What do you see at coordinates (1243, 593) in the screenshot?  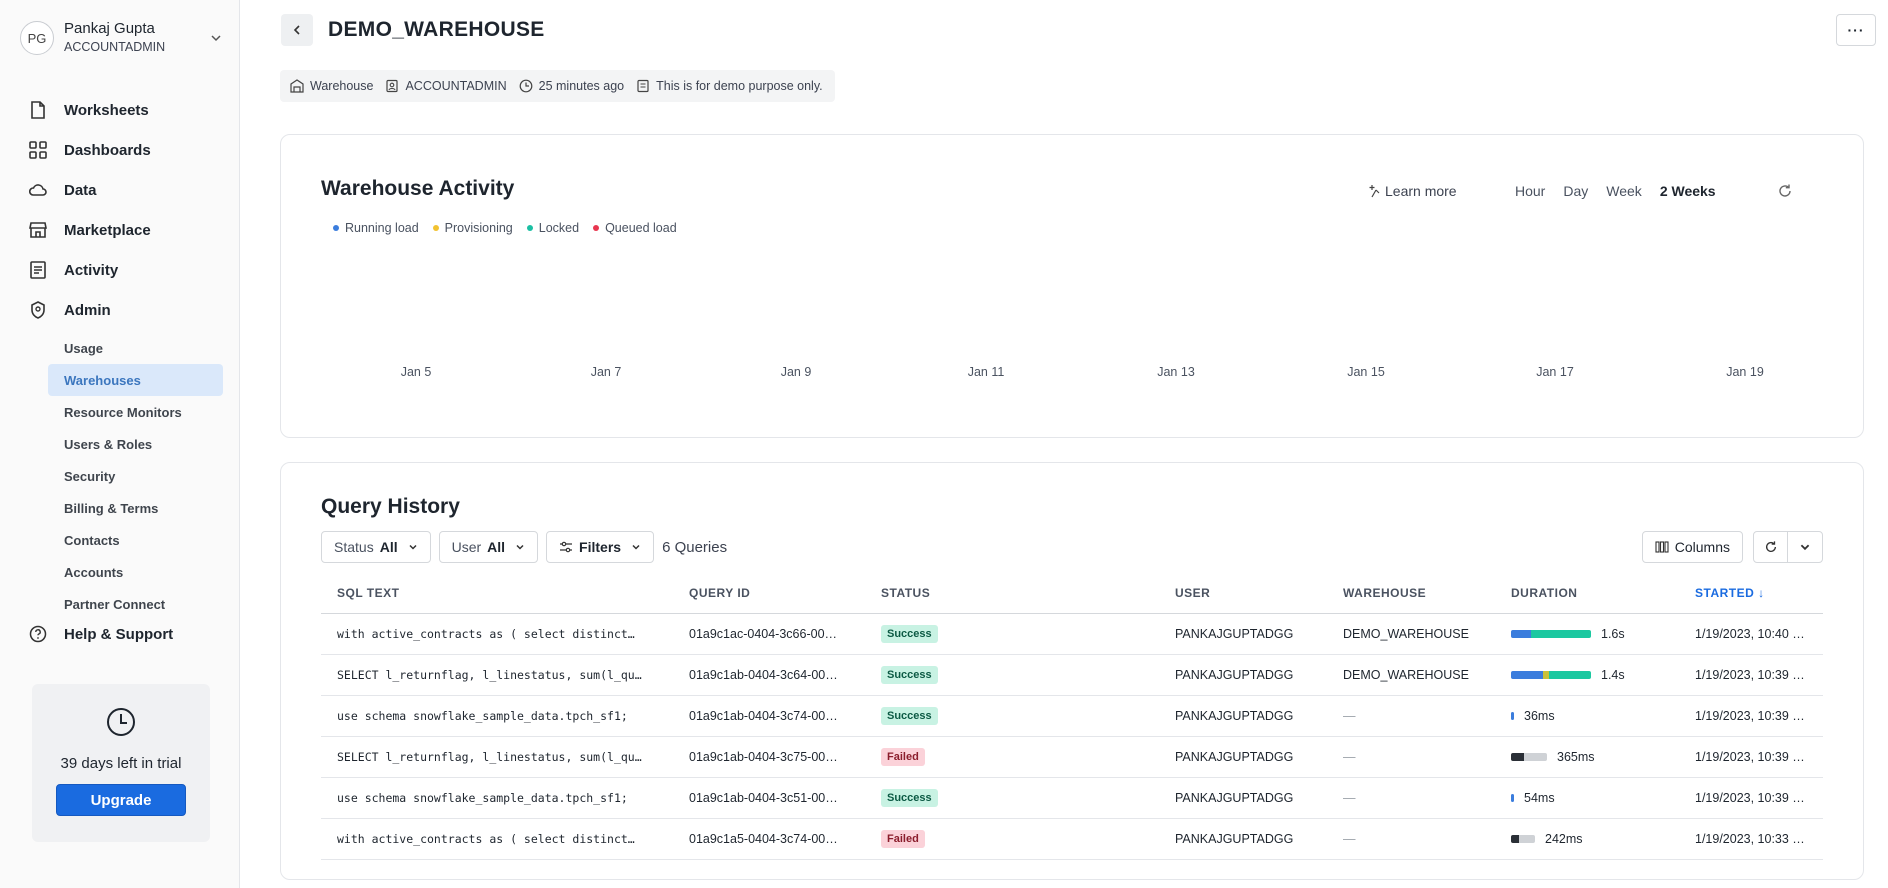 I see `col-user: USER` at bounding box center [1243, 593].